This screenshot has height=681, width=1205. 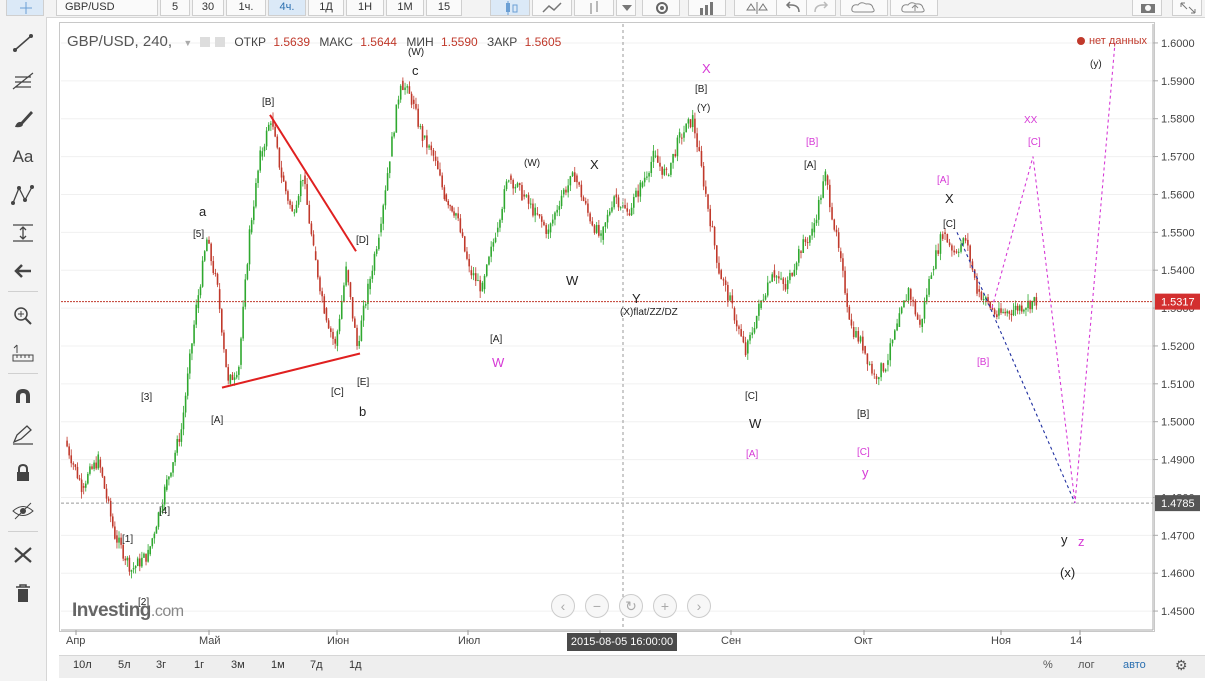 I want to click on range-1m: 1м, so click(x=278, y=665).